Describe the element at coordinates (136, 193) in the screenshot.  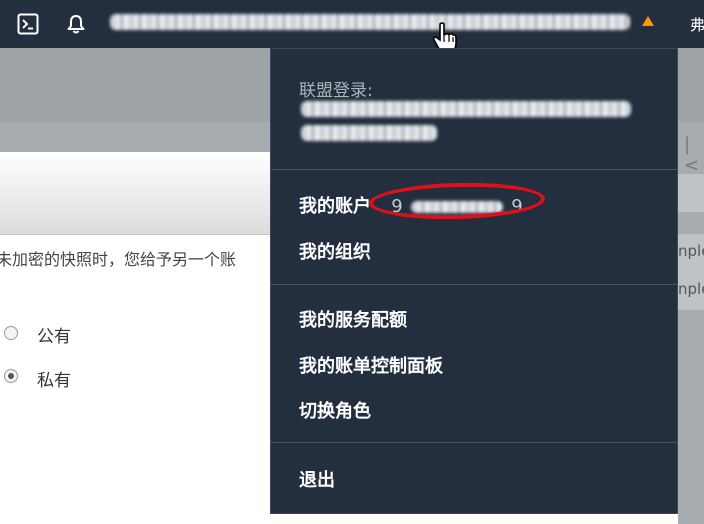
I see `dialog-header` at that location.